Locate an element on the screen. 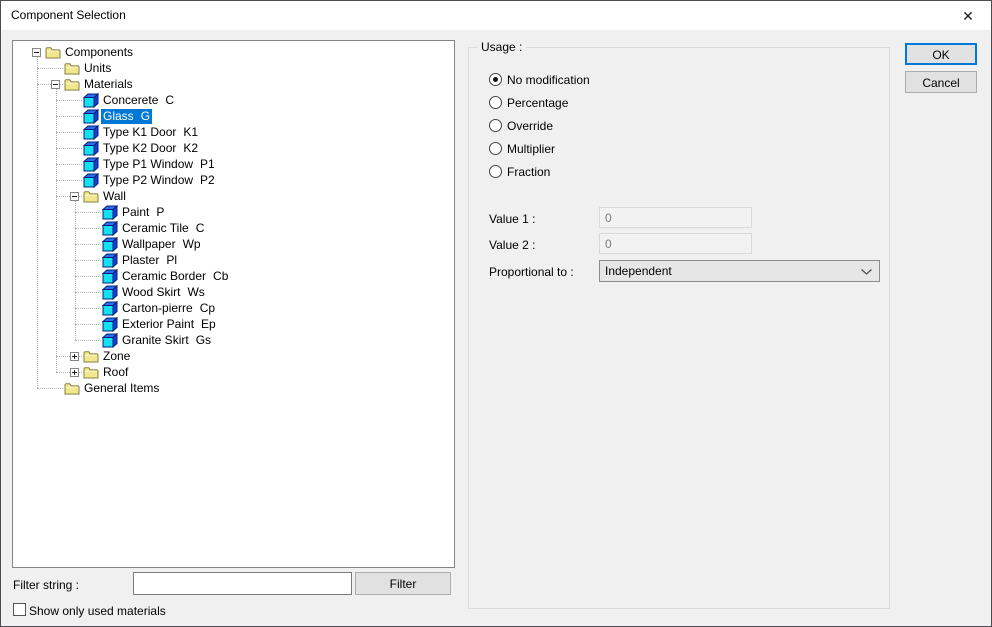  tree-item-label: Wallpaper Wp is located at coordinates (161, 244).